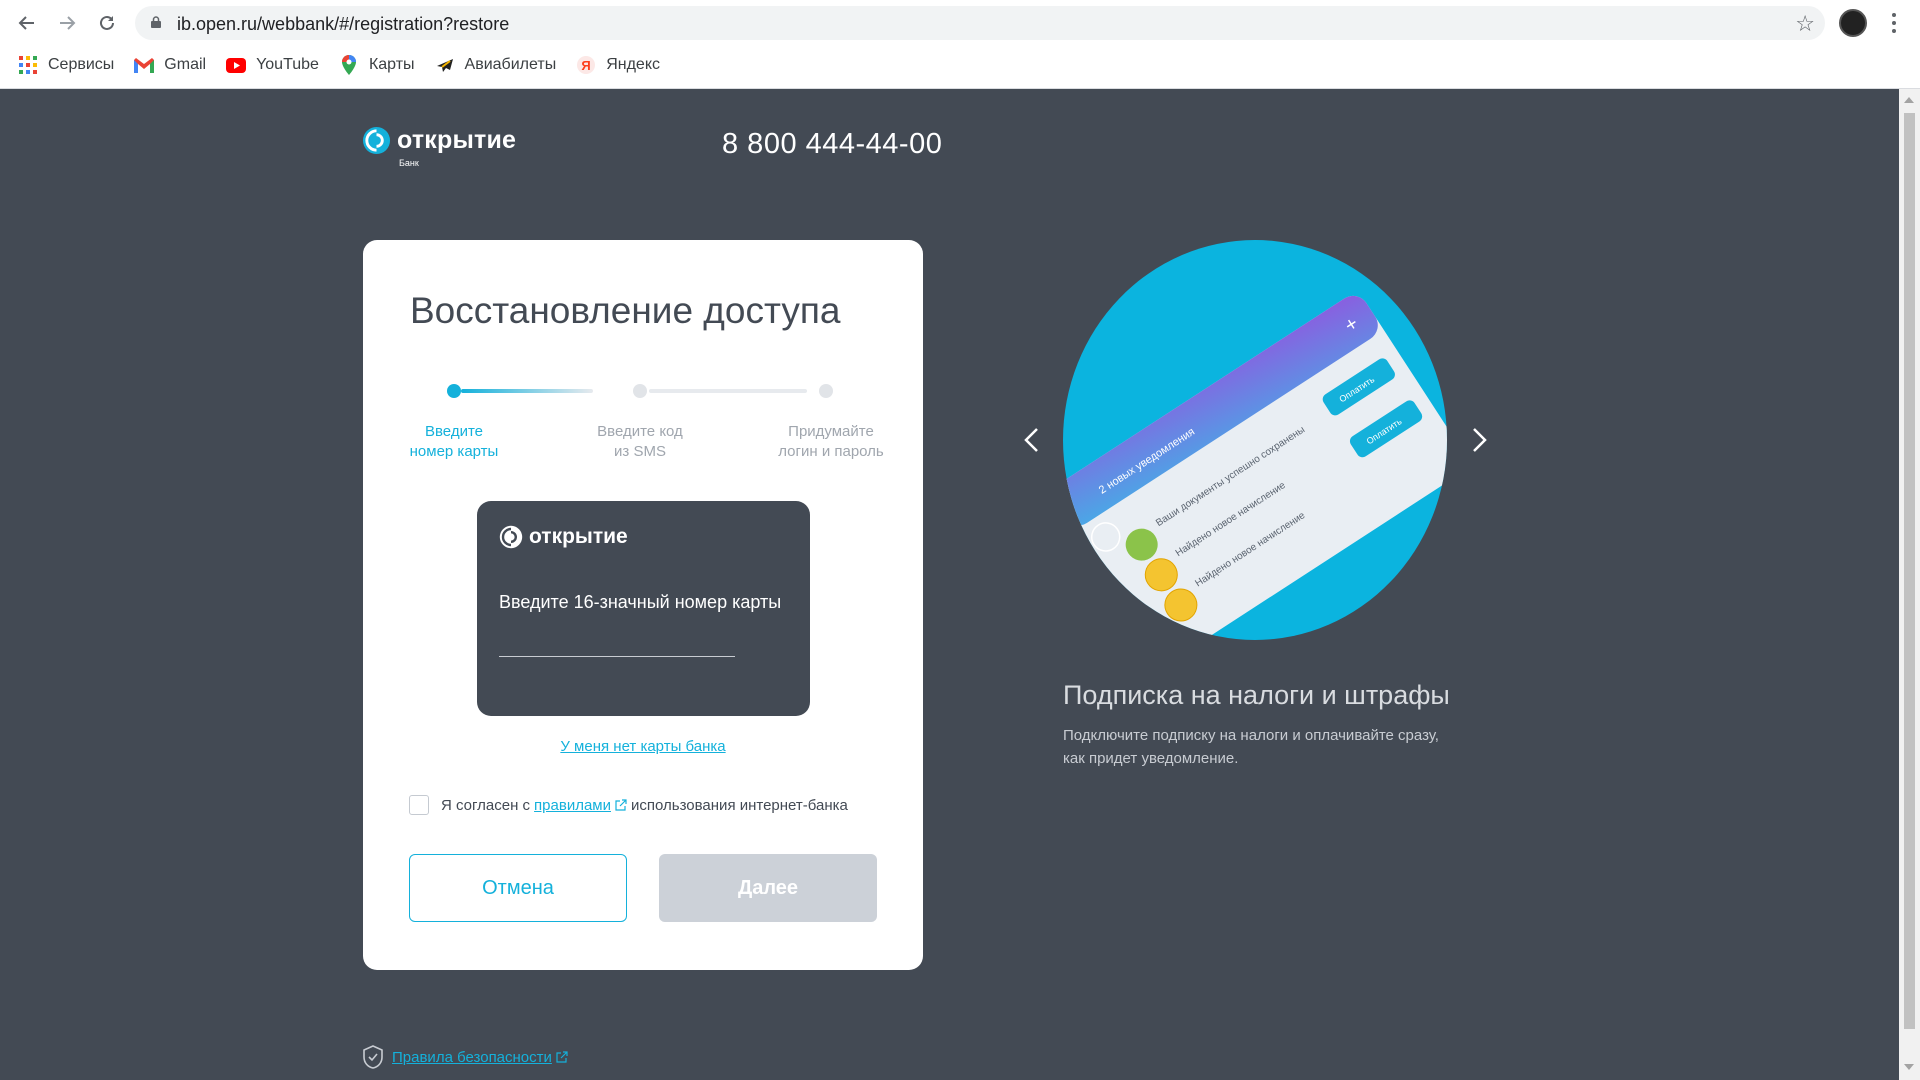  I want to click on carousel-prev-icon, so click(1033, 440).